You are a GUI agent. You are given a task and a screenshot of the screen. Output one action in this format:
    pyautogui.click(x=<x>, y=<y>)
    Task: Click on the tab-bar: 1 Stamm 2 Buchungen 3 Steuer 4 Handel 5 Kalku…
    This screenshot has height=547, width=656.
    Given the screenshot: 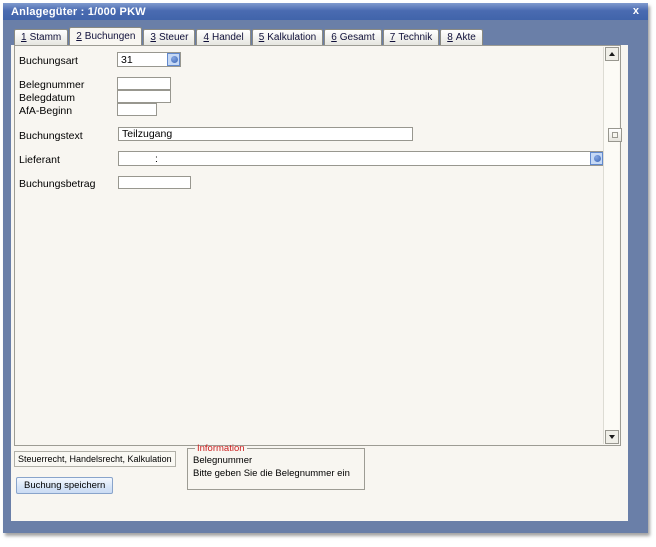 What is the action you would take?
    pyautogui.click(x=249, y=36)
    